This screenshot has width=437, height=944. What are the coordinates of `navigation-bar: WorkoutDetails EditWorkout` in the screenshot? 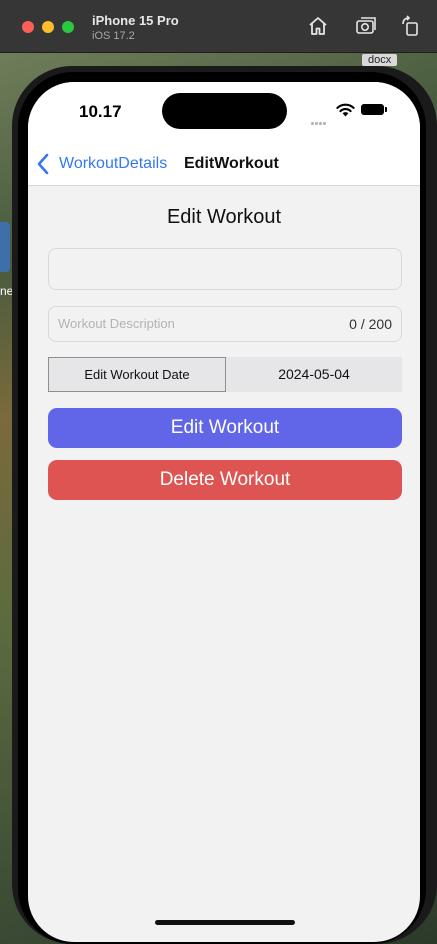 It's located at (224, 165).